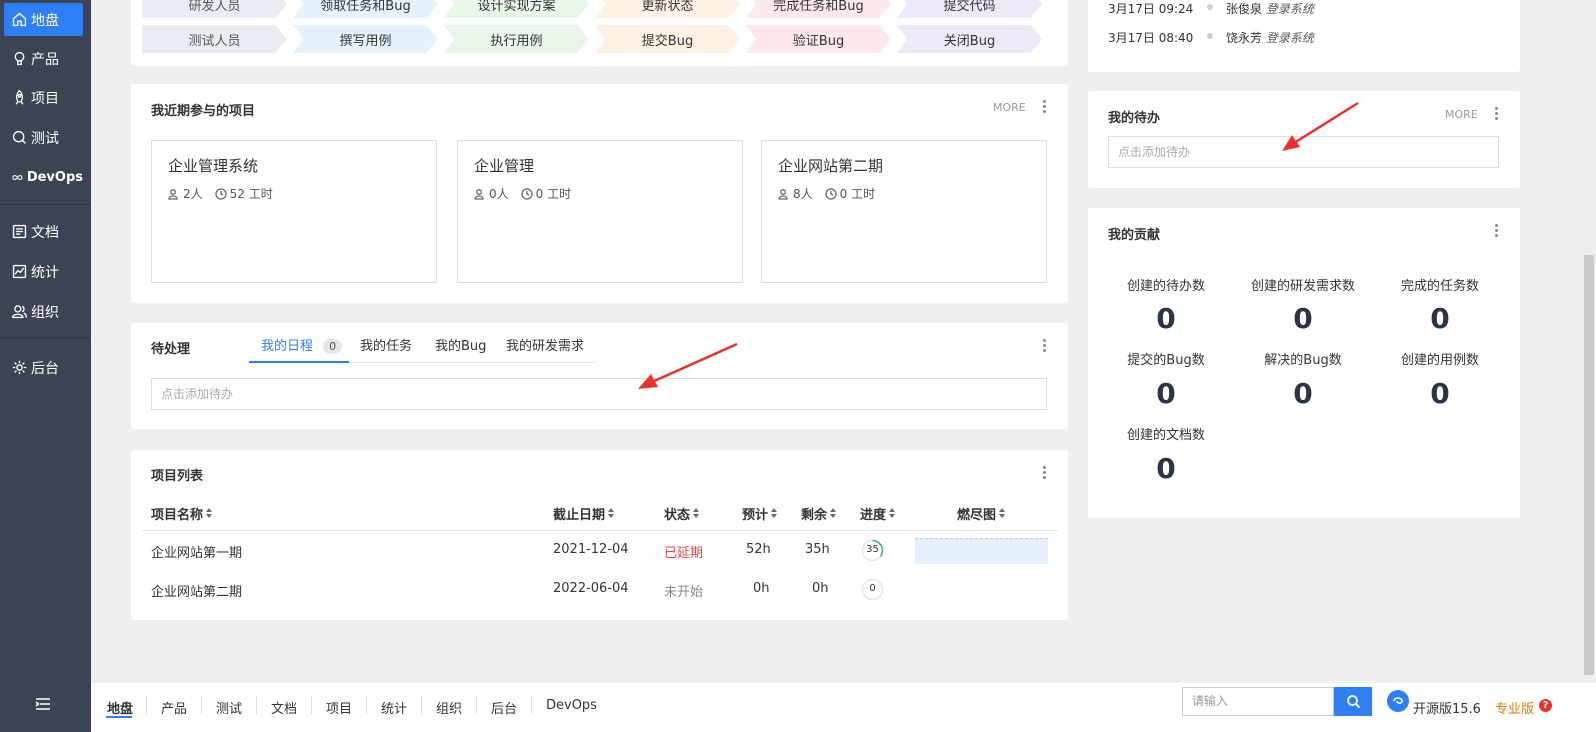  Describe the element at coordinates (449, 707) in the screenshot. I see `bottom-nav-org: 组织` at that location.